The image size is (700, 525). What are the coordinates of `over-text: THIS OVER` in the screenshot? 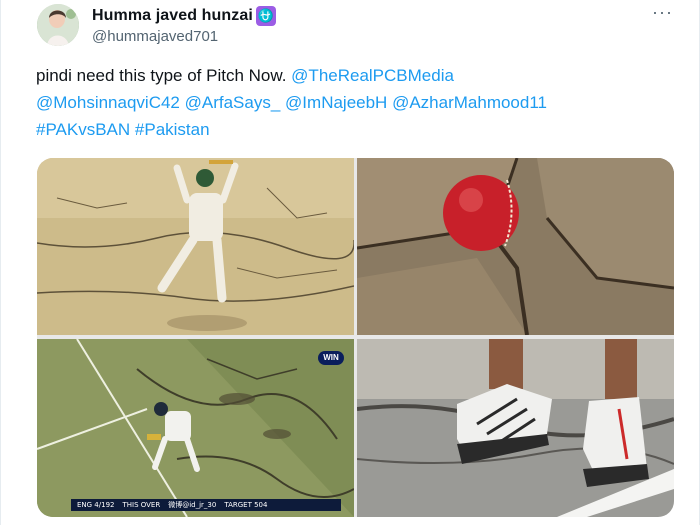 It's located at (141, 505).